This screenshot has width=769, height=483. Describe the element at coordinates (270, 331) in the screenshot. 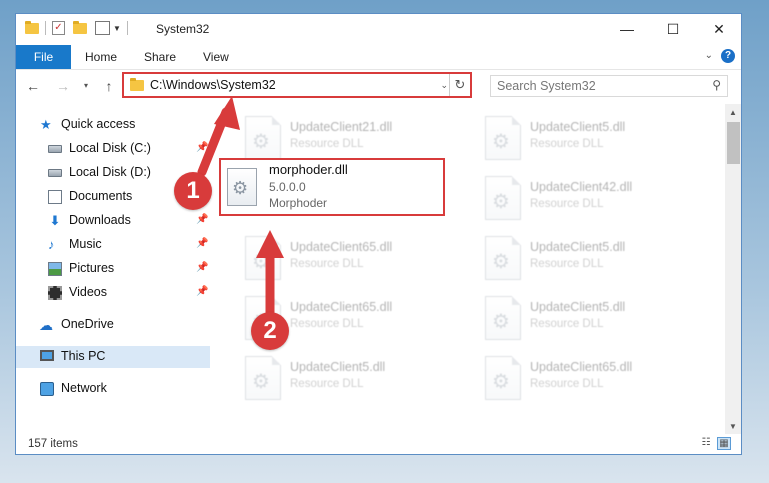

I see `step-2-badge: 2` at that location.